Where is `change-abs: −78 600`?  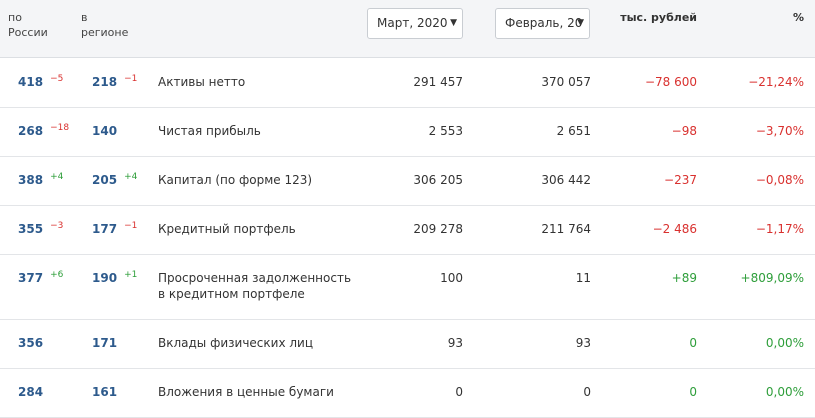
change-abs: −78 600 is located at coordinates (670, 82).